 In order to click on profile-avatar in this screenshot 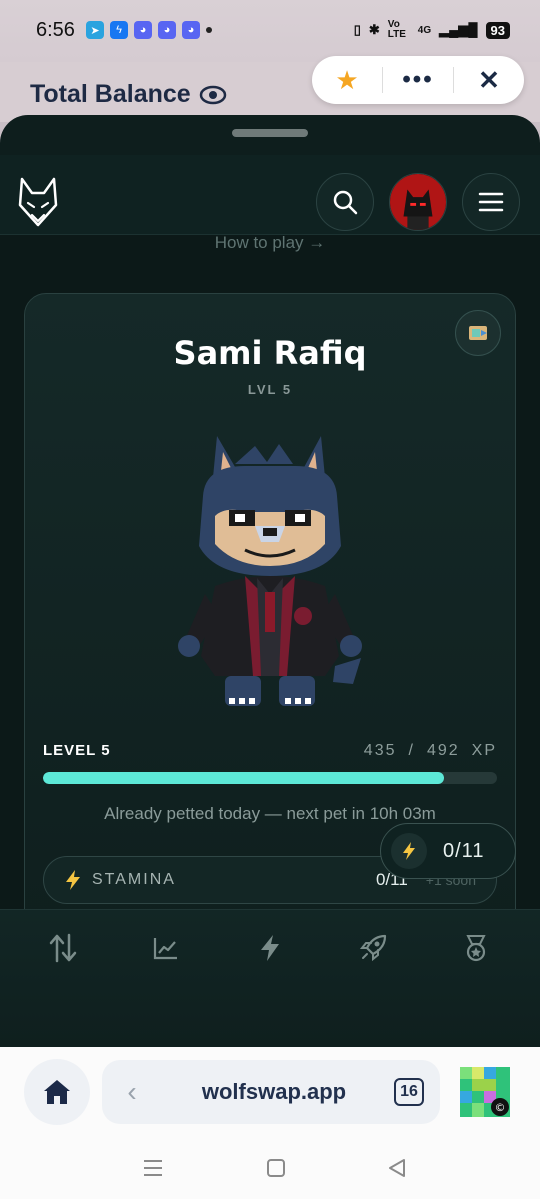, I will do `click(418, 202)`.